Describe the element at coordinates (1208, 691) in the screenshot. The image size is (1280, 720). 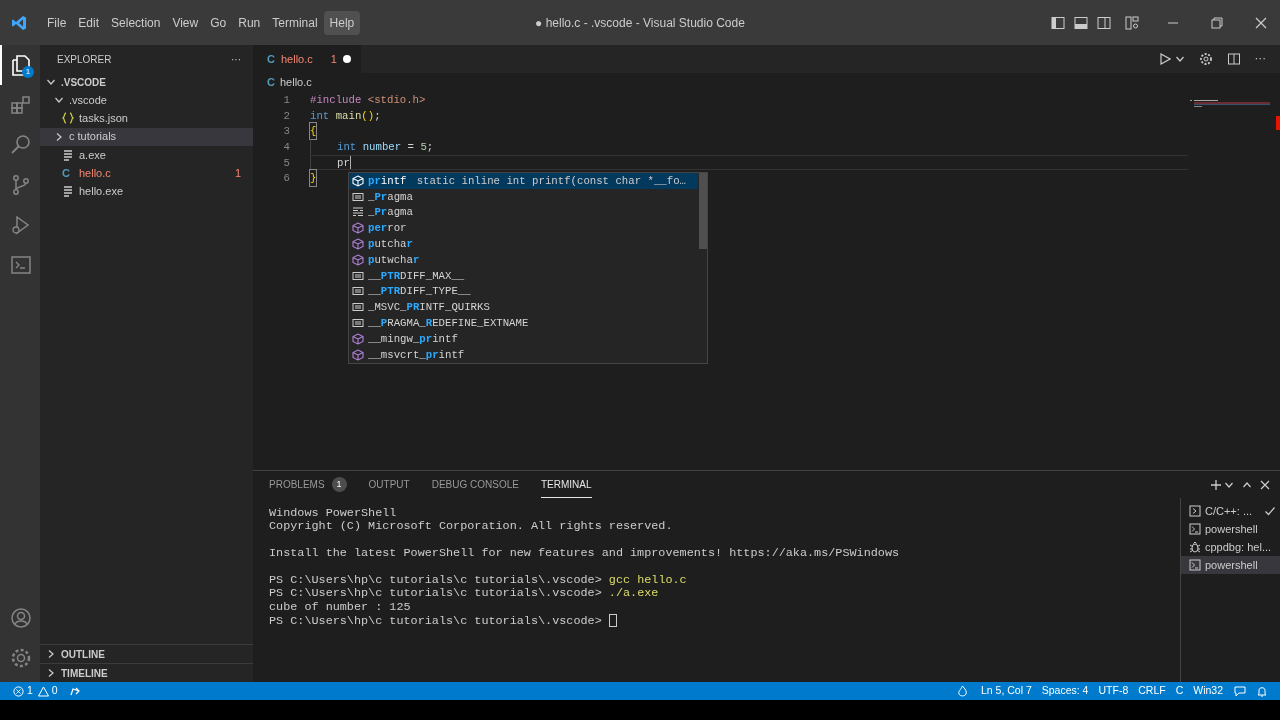
I see `status-item: Win32` at that location.